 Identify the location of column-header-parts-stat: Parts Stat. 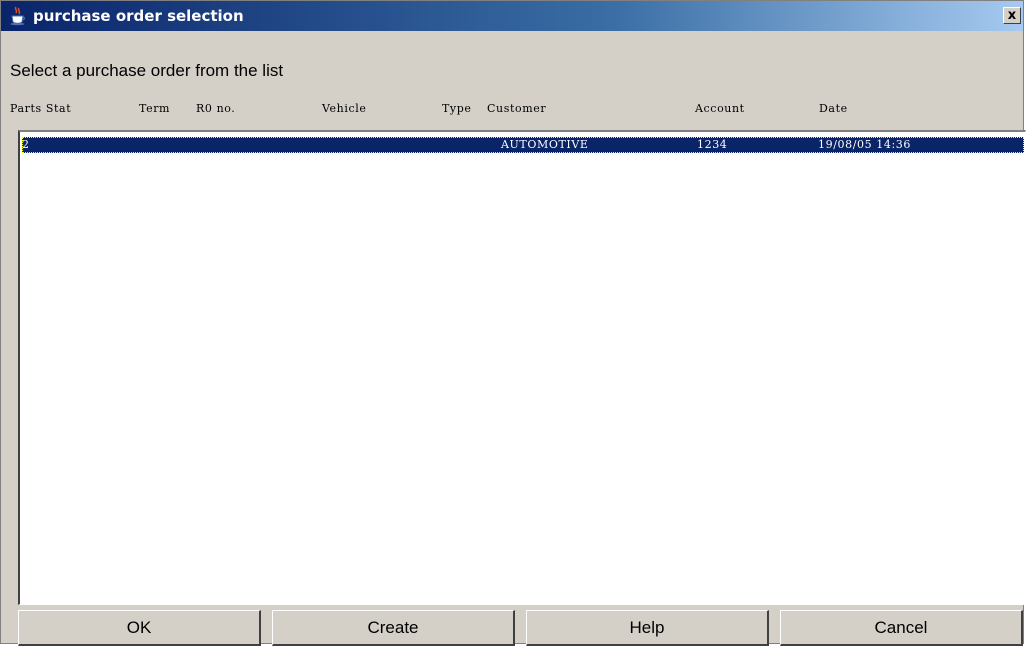
(40, 108).